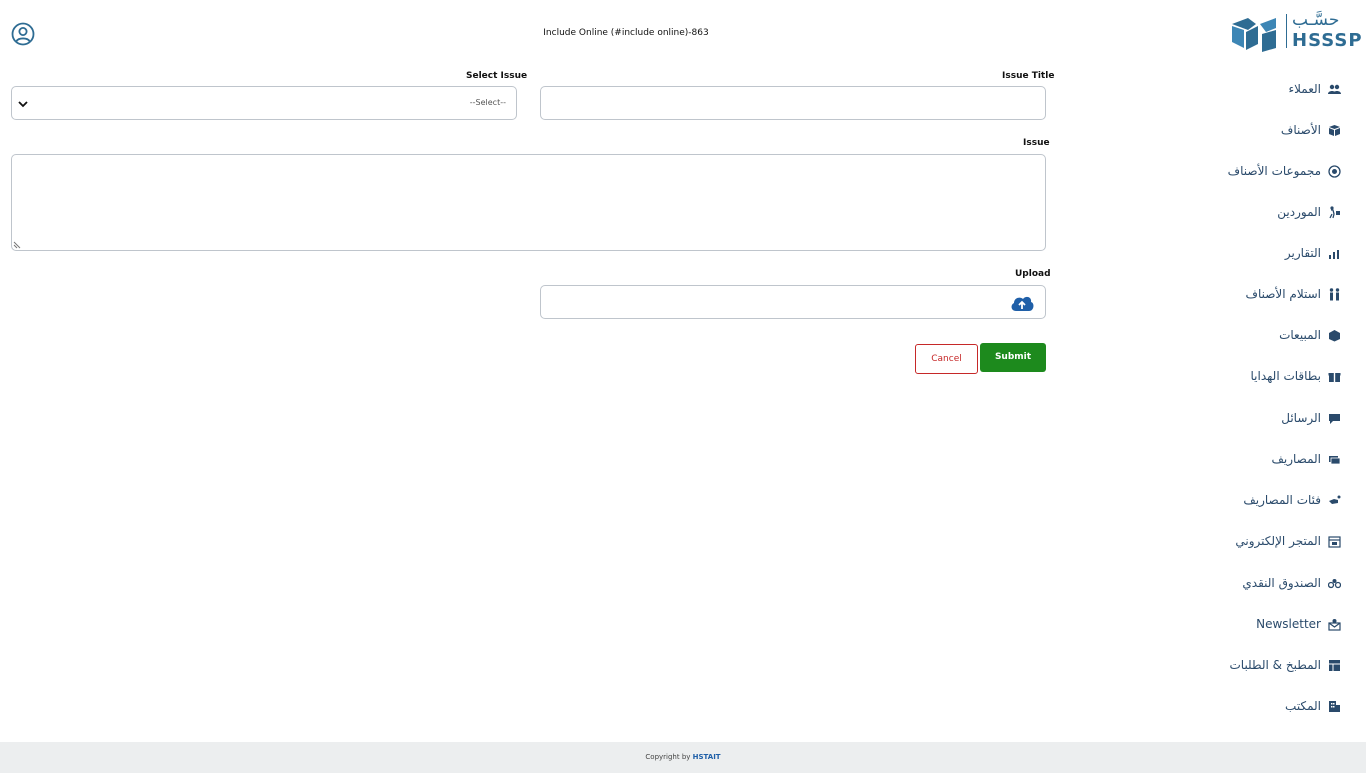 The width and height of the screenshot is (1366, 773). What do you see at coordinates (264, 103) in the screenshot?
I see `select-issue-dropdown: --Select--` at bounding box center [264, 103].